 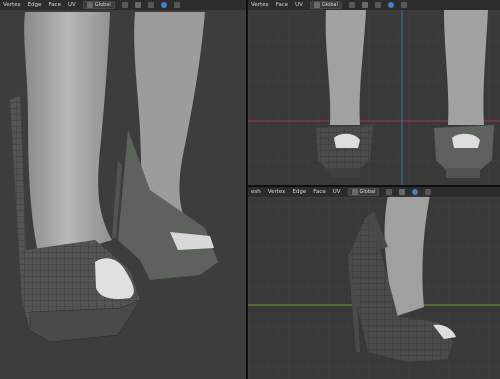 What do you see at coordinates (114, 278) in the screenshot?
I see `toes` at bounding box center [114, 278].